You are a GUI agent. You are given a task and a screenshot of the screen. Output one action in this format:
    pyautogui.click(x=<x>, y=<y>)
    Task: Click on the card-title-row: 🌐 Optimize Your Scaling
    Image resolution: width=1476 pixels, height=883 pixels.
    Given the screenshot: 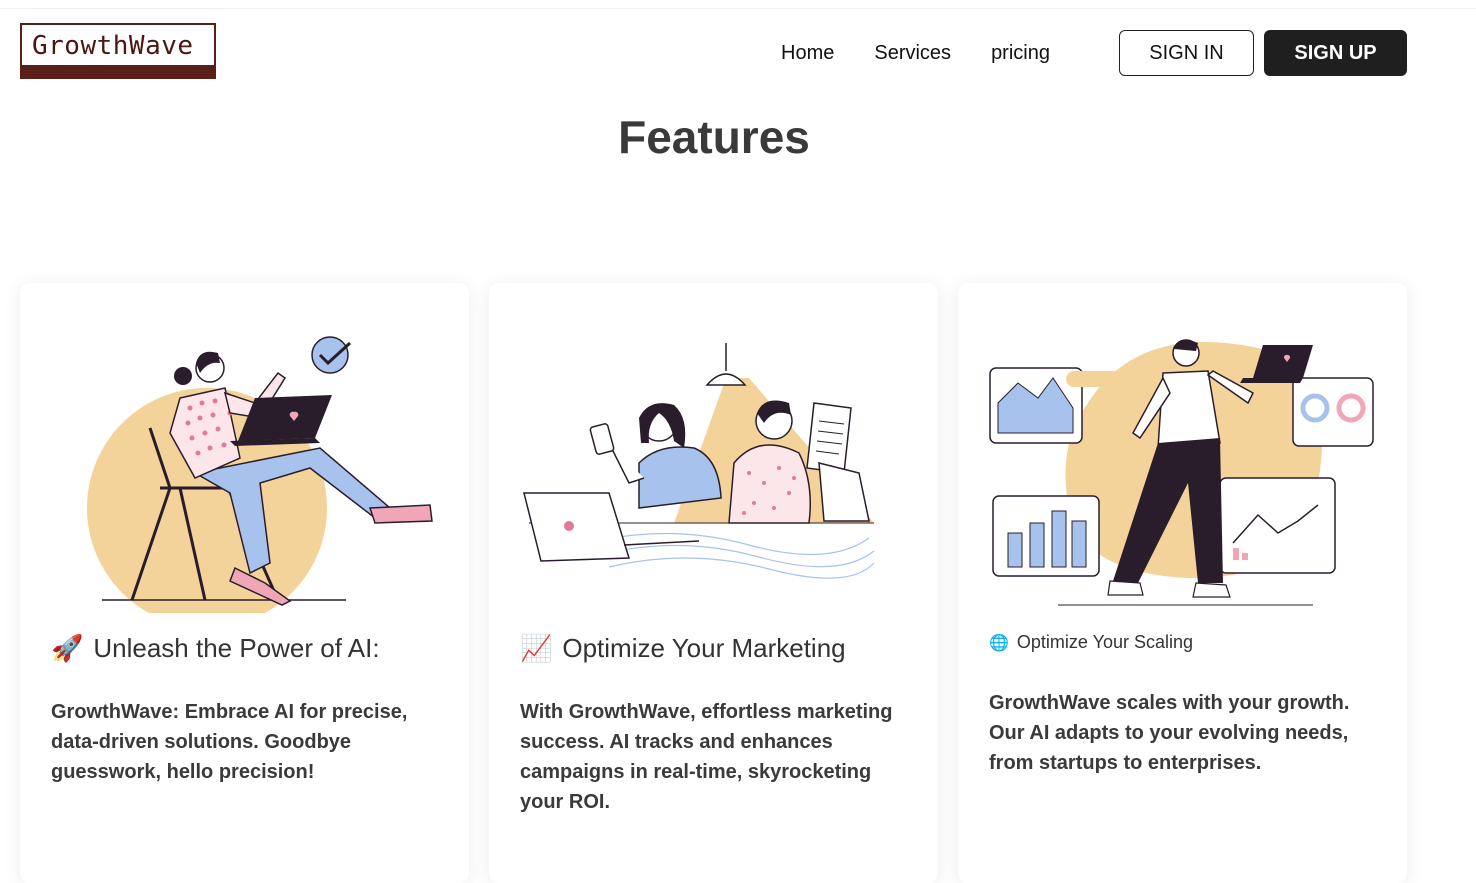 What is the action you would take?
    pyautogui.click(x=1091, y=642)
    